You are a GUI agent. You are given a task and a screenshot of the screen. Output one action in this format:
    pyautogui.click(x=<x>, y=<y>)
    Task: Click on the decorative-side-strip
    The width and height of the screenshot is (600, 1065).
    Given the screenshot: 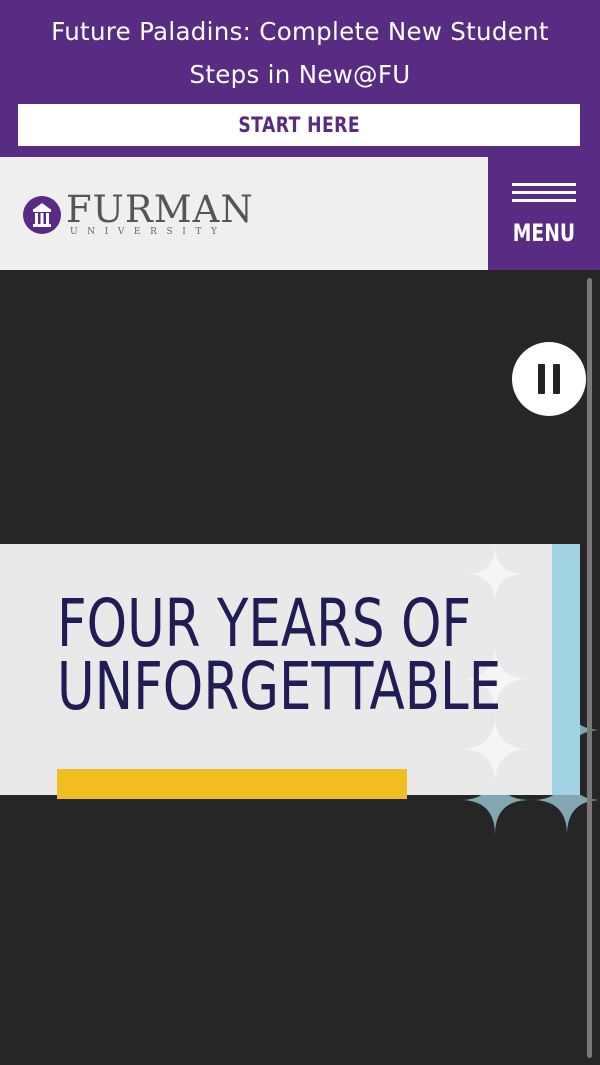 What is the action you would take?
    pyautogui.click(x=566, y=669)
    